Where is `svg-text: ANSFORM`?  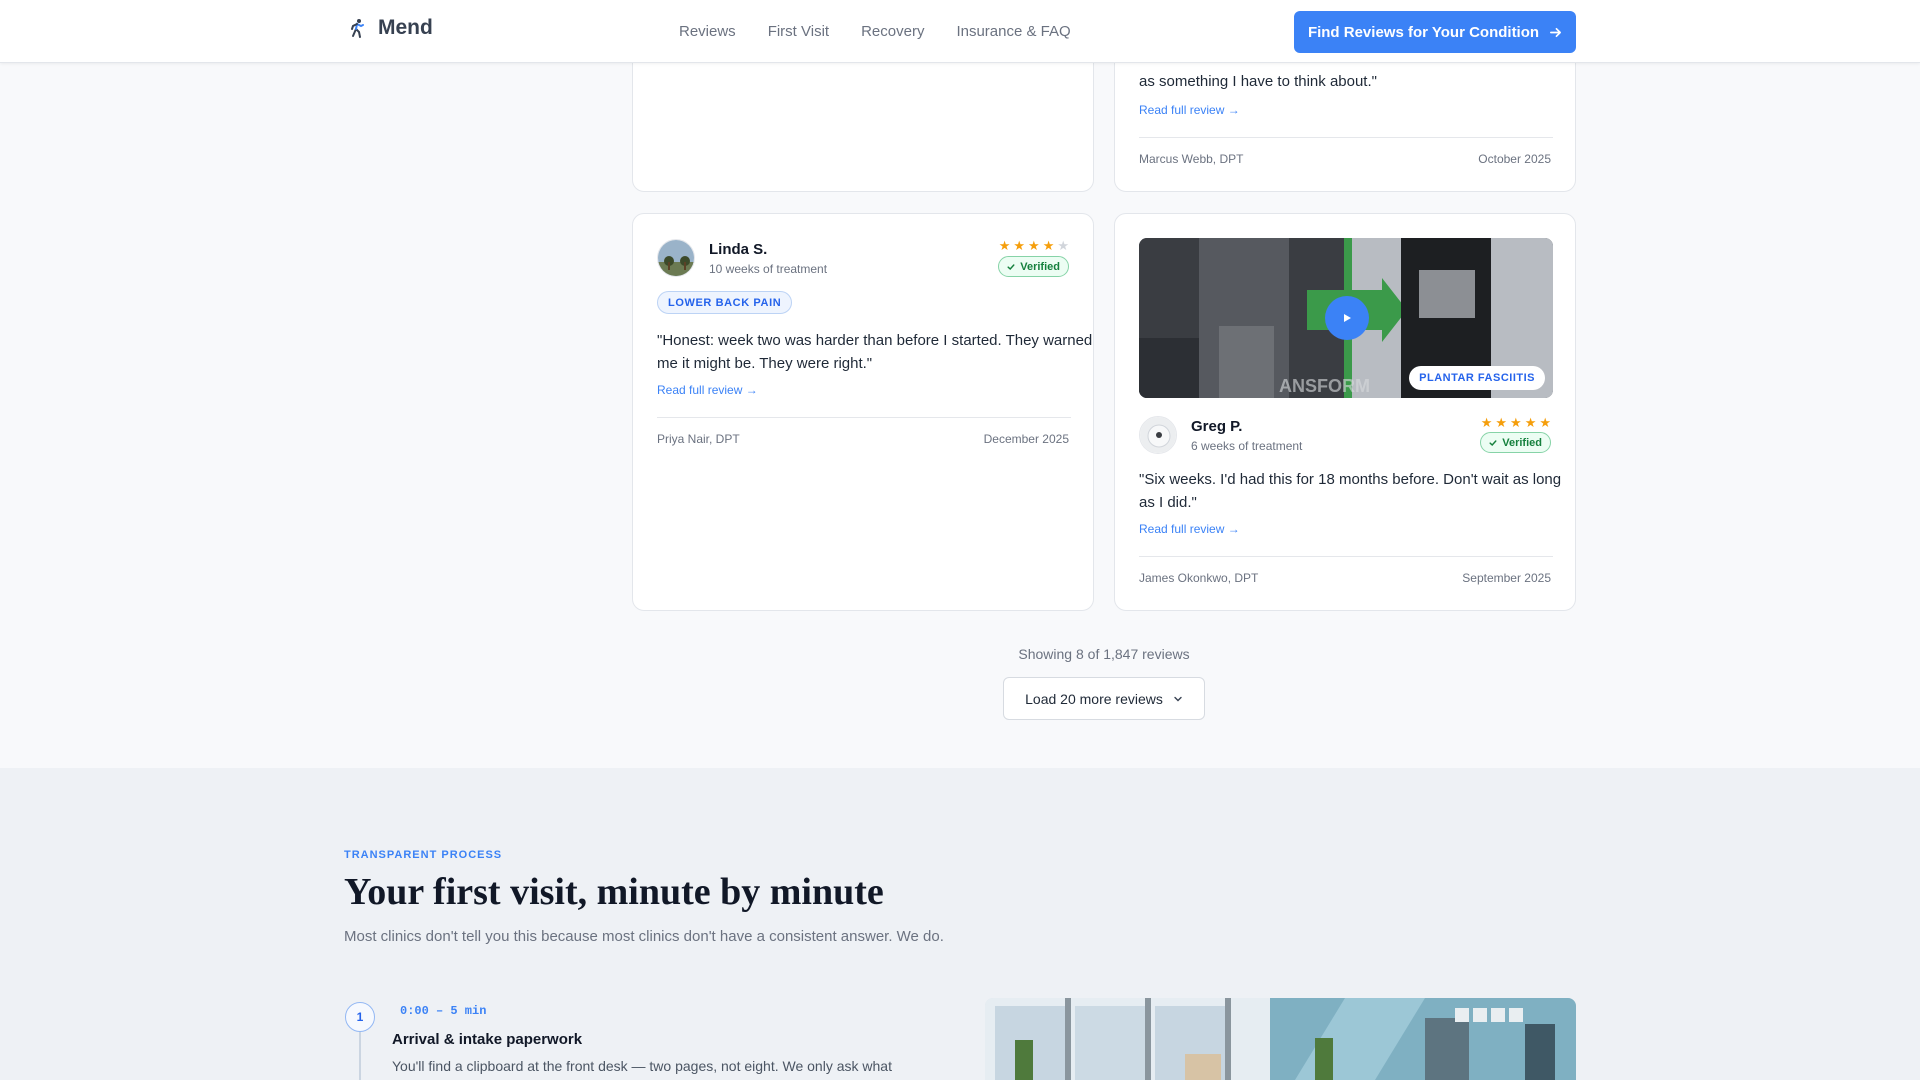
svg-text: ANSFORM is located at coordinates (1324, 386).